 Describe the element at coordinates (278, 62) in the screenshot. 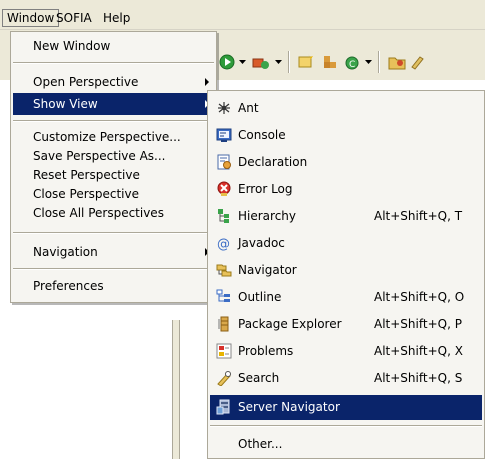

I see `external-tools-dropdown-icon` at that location.